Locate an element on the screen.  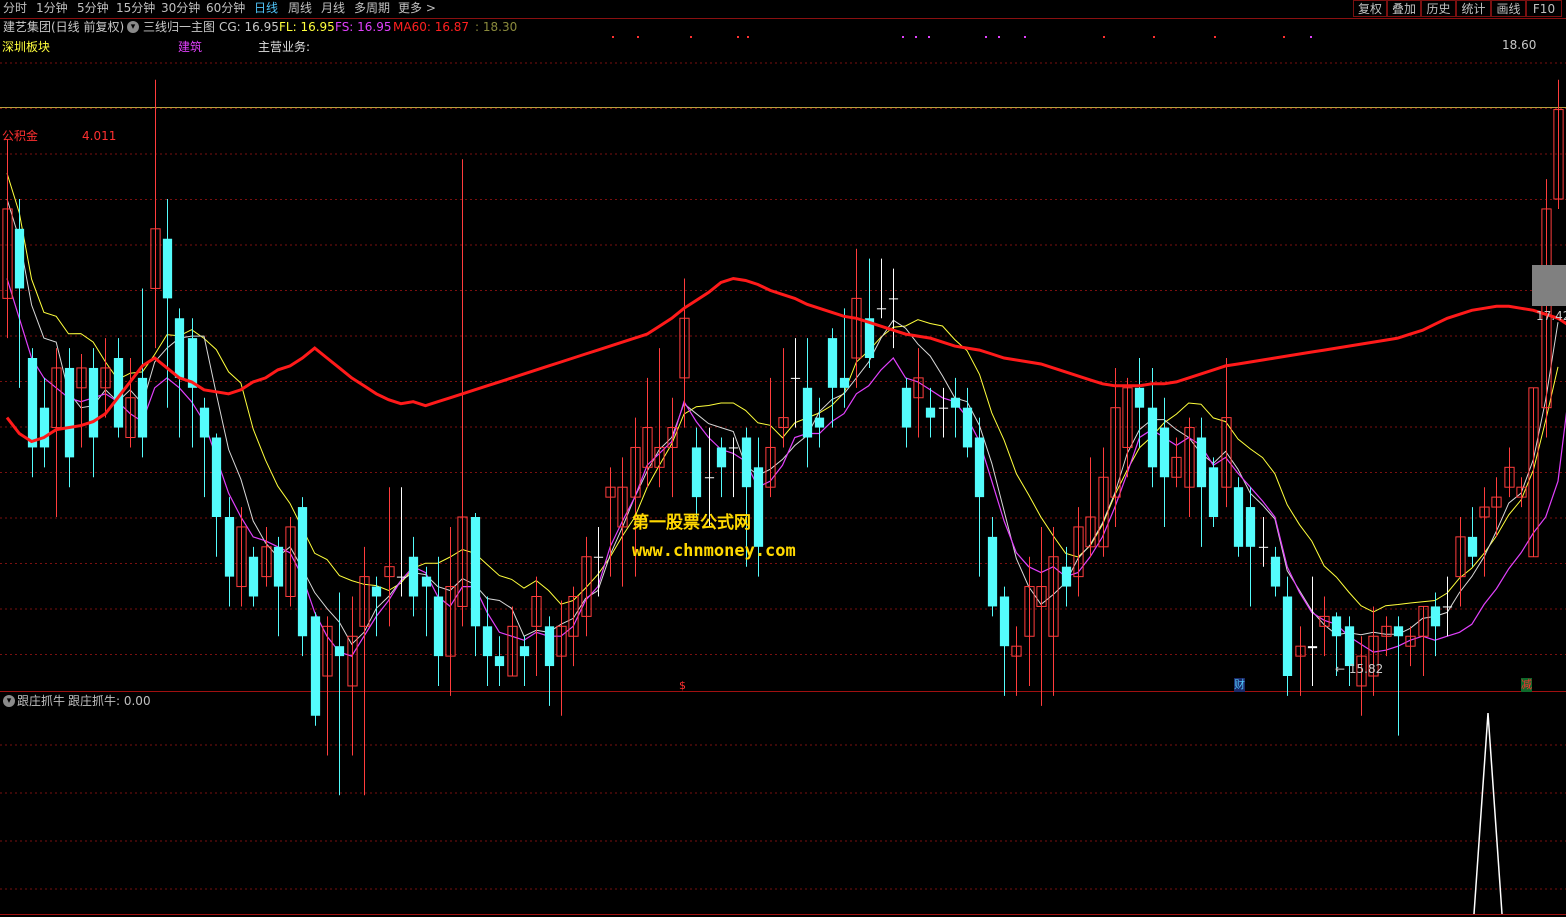
price-highlight-box is located at coordinates (1549, 285).